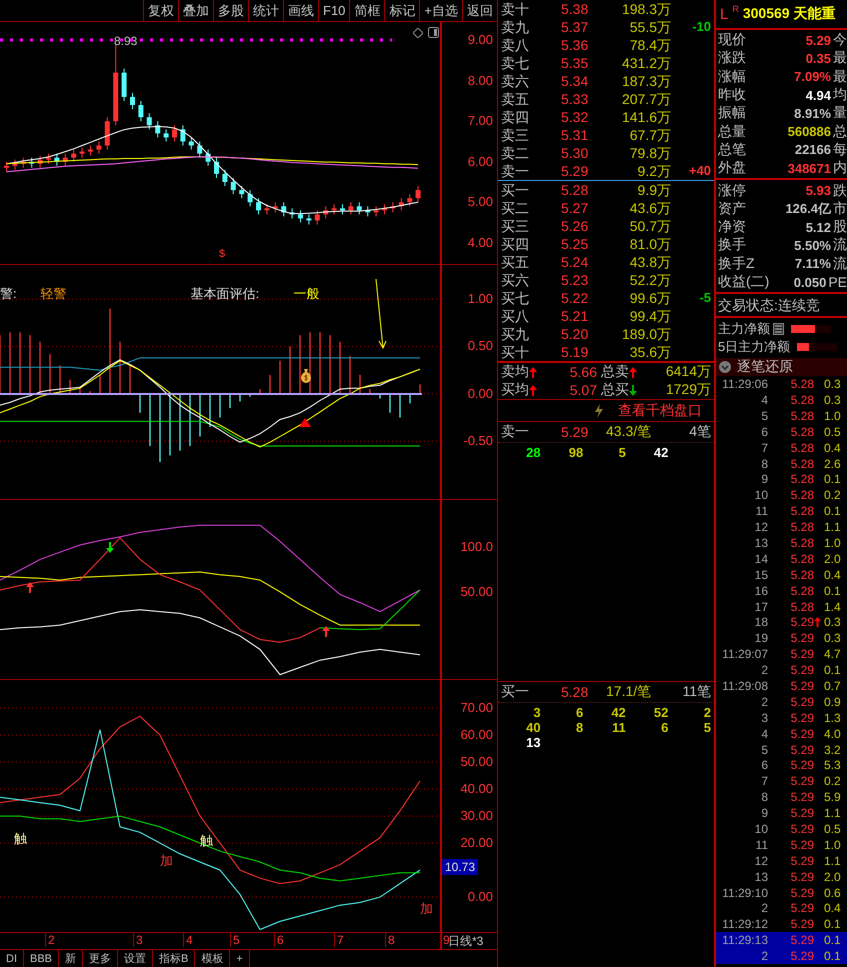 The image size is (847, 967). I want to click on trade-row: 11:29:06 5.28 0.3, so click(781, 384).